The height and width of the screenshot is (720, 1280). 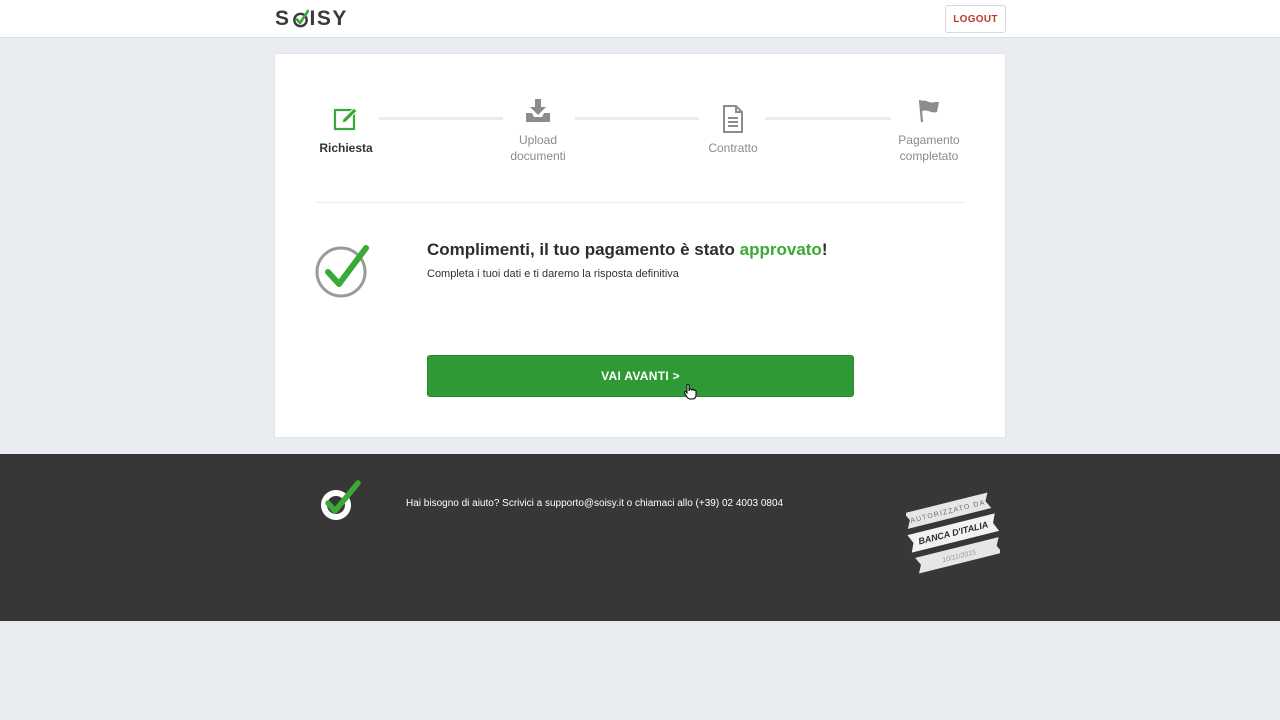 I want to click on logo-check-o, so click(x=300, y=19).